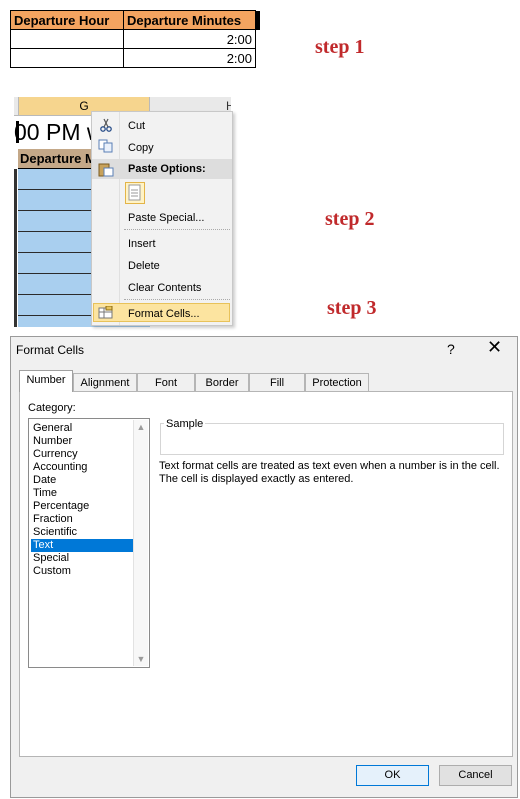  I want to click on menu-item-cut: Cut, so click(136, 126).